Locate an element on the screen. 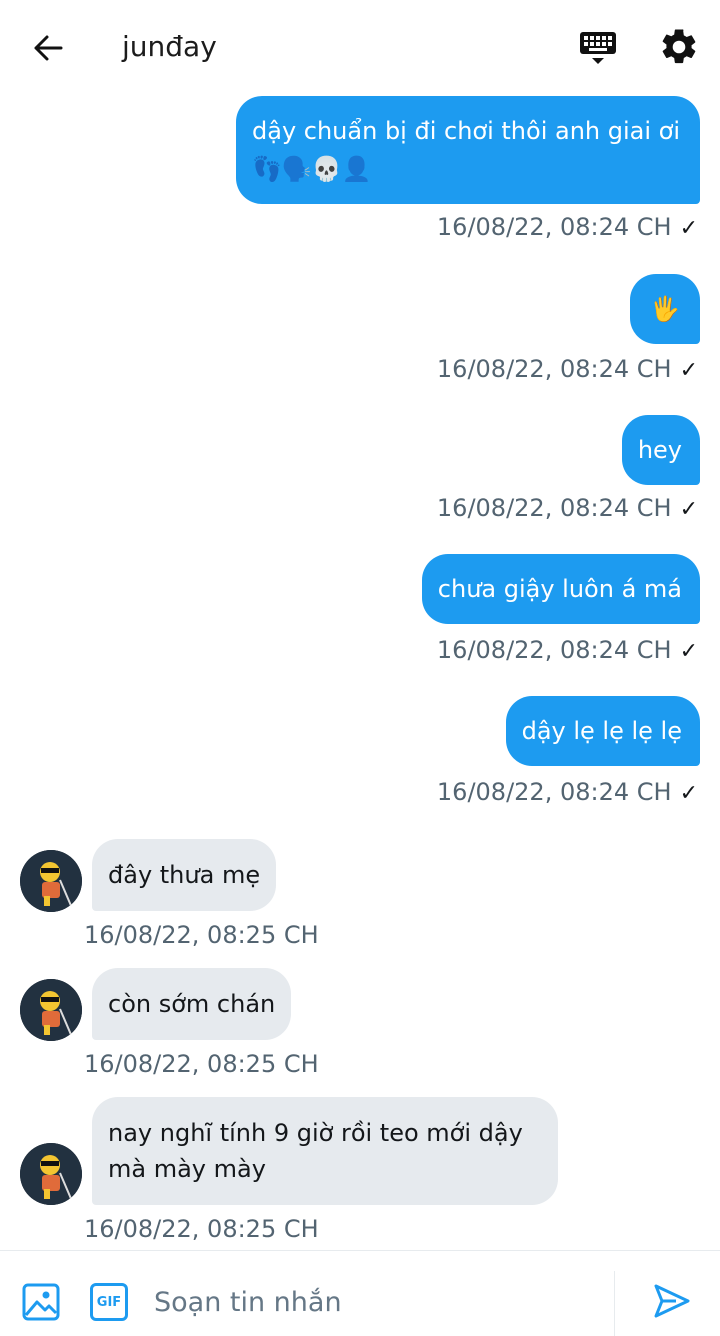  settings-button is located at coordinates (679, 47).